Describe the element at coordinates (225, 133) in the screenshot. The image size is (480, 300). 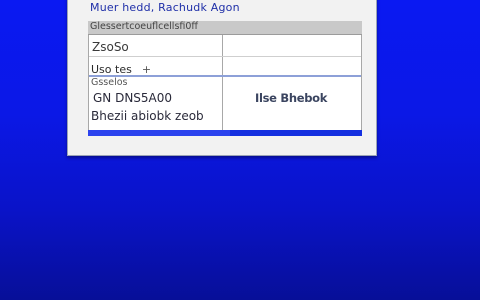
I see `status-bar` at that location.